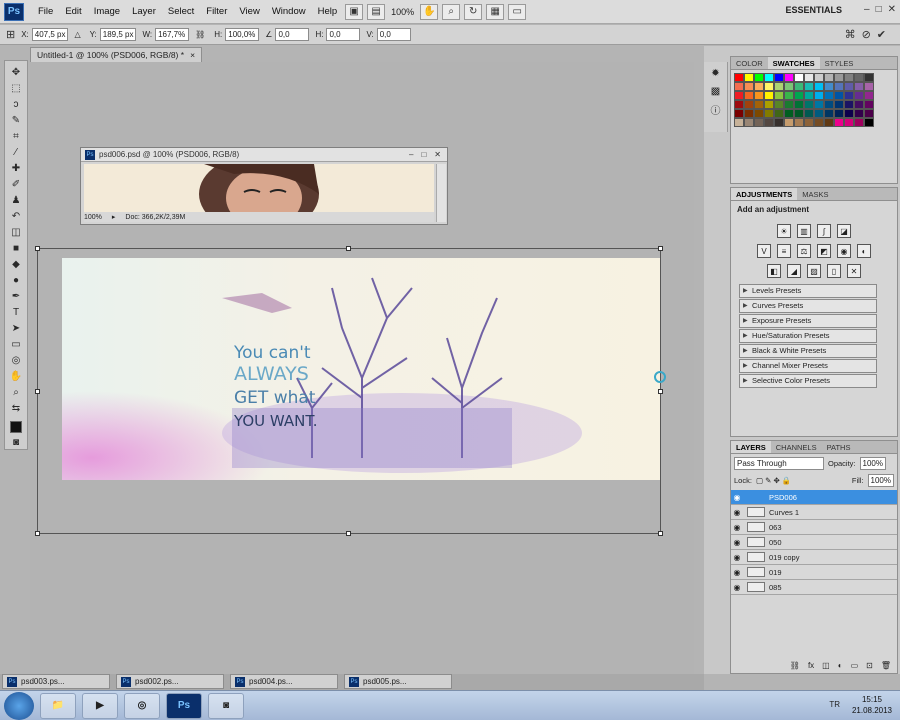 Image resolution: width=900 pixels, height=720 pixels. What do you see at coordinates (814, 572) in the screenshot?
I see `layer-row: ◉ 019` at bounding box center [814, 572].